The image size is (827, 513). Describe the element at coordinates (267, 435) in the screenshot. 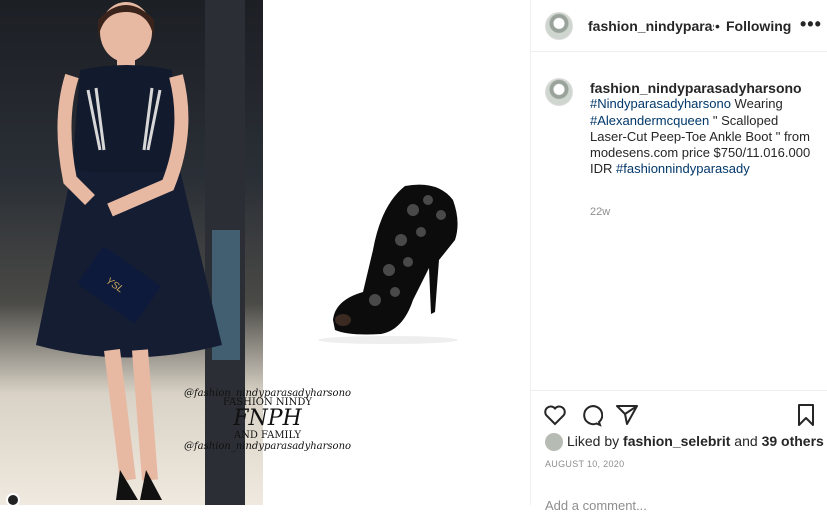

I see `watermark-line2: AND FAMILY` at that location.